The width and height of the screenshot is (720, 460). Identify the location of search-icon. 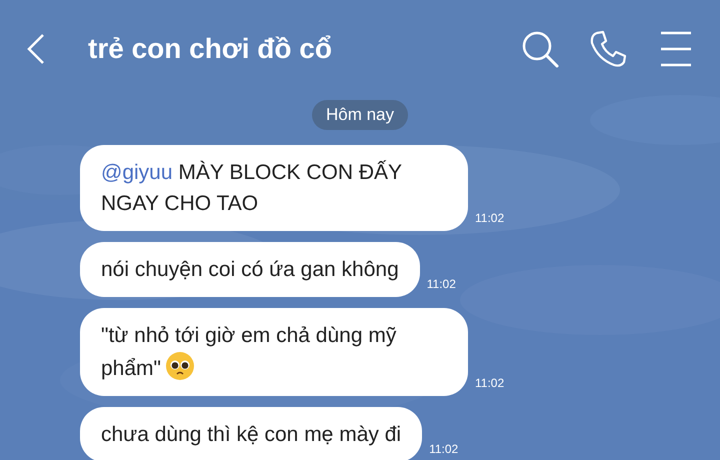
(540, 49).